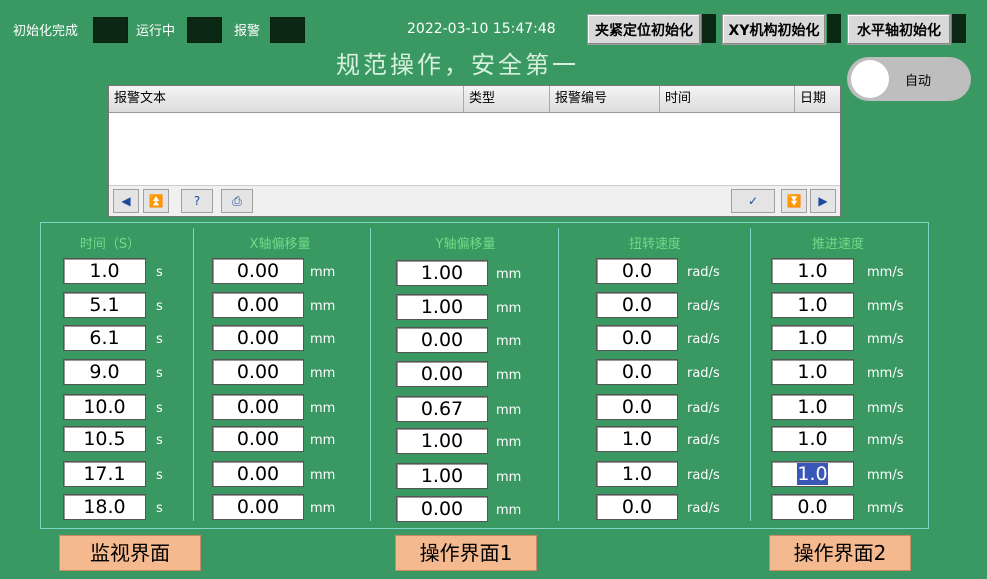  What do you see at coordinates (104, 372) in the screenshot?
I see `time-input: 9.0` at bounding box center [104, 372].